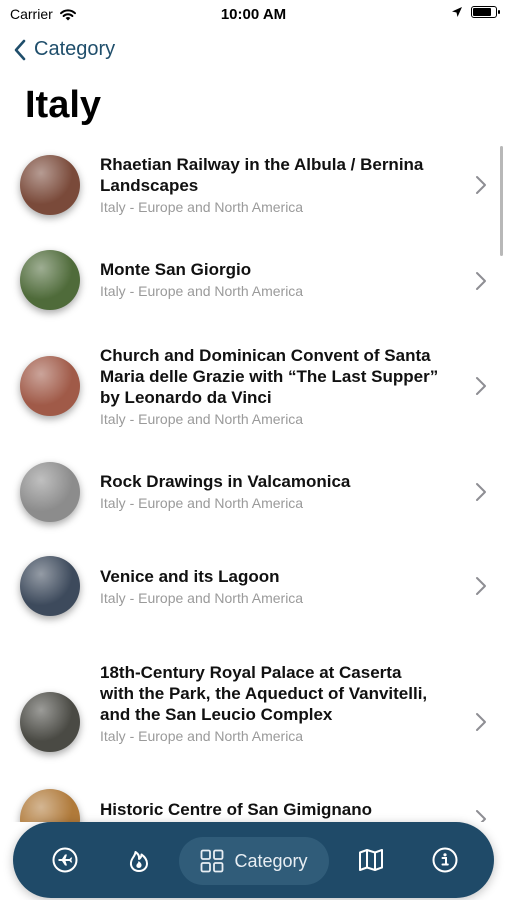  I want to click on tab-map, so click(371, 860).